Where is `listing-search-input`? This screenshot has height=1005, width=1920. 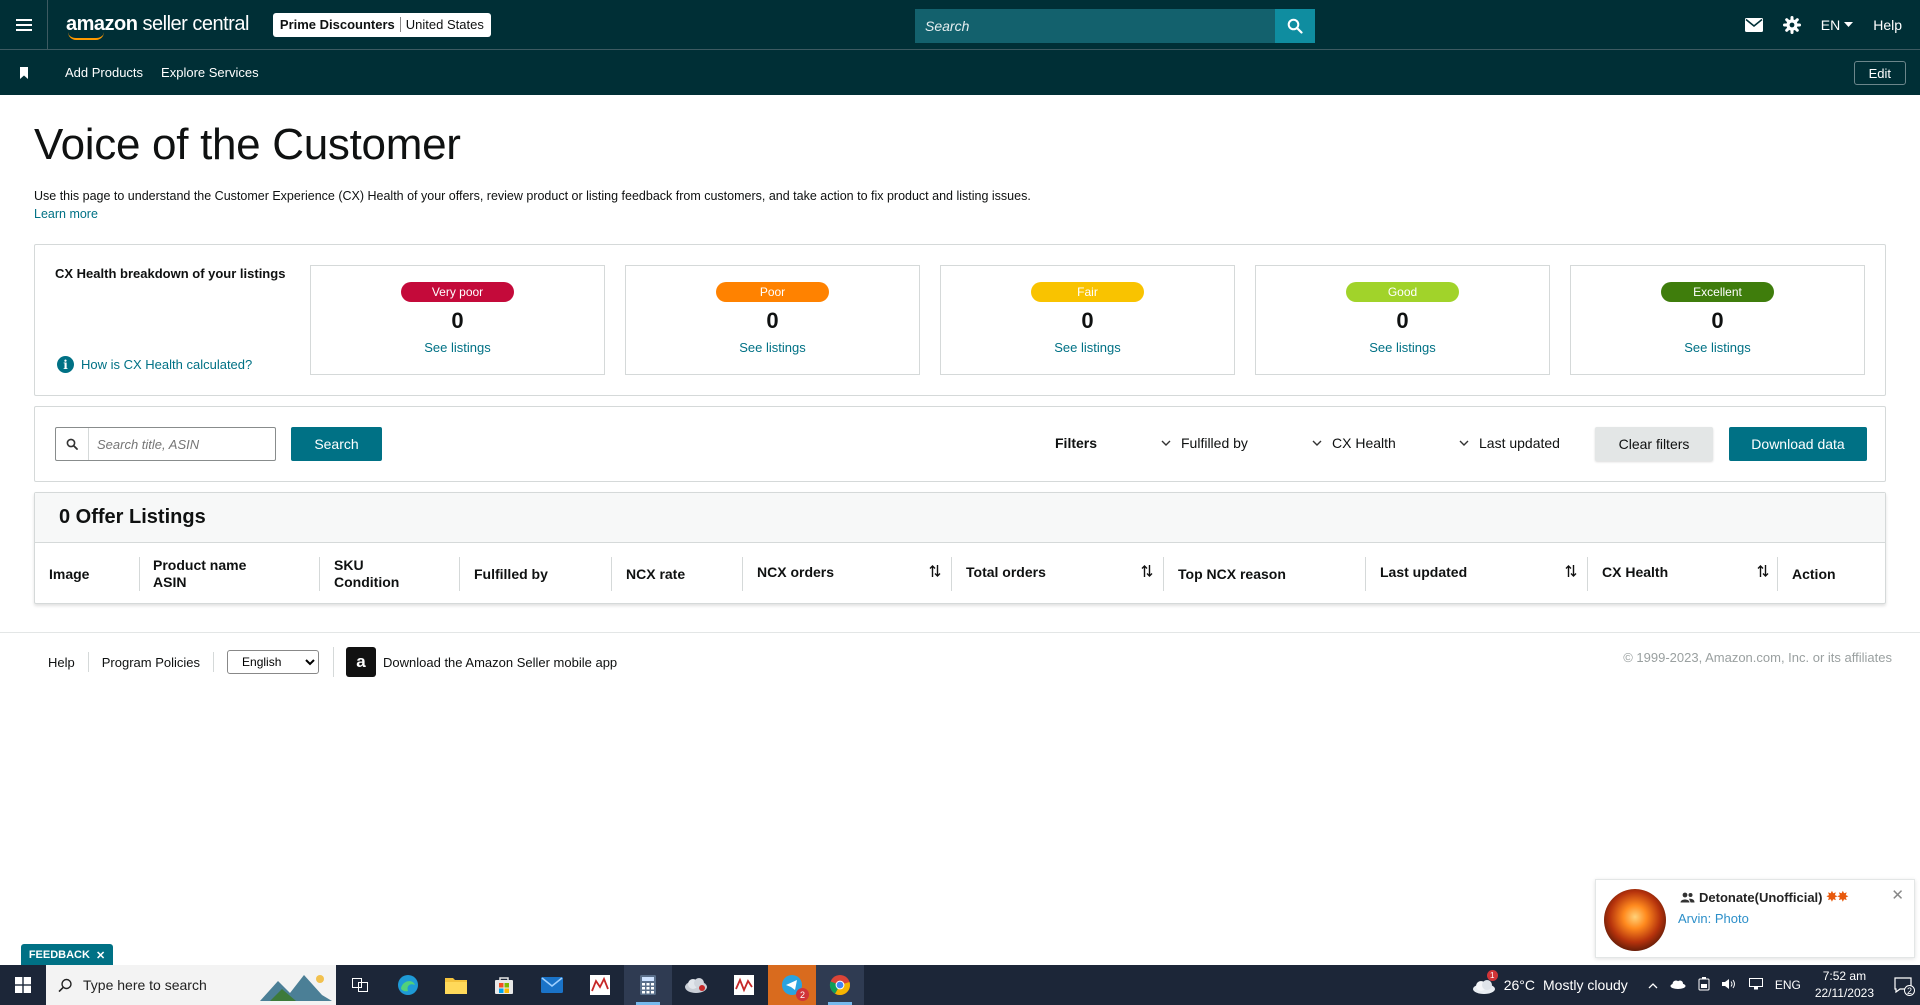
listing-search-input is located at coordinates (179, 444).